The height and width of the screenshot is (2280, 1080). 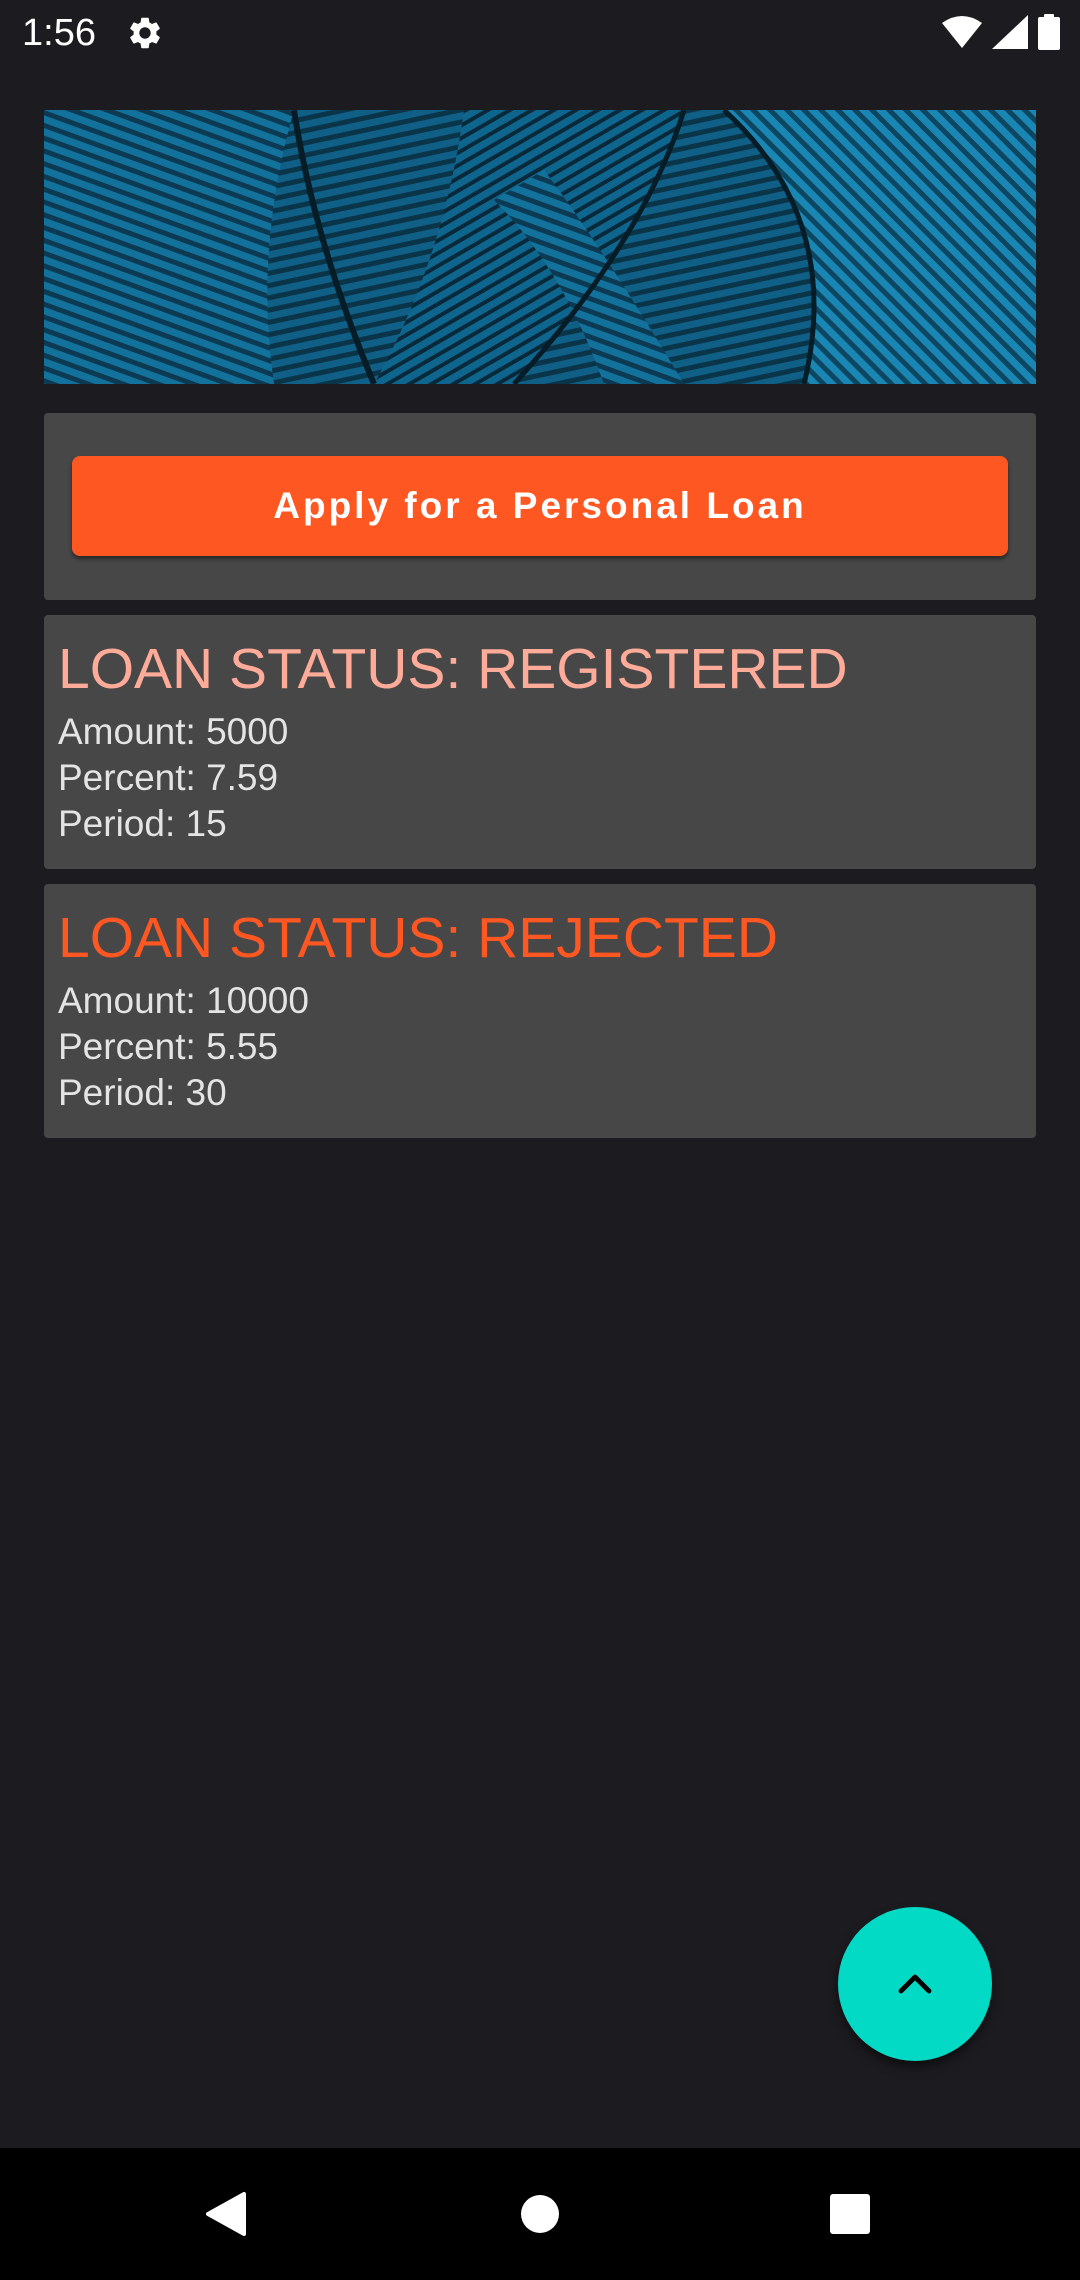 What do you see at coordinates (540, 33) in the screenshot?
I see `status-bar: 1:56` at bounding box center [540, 33].